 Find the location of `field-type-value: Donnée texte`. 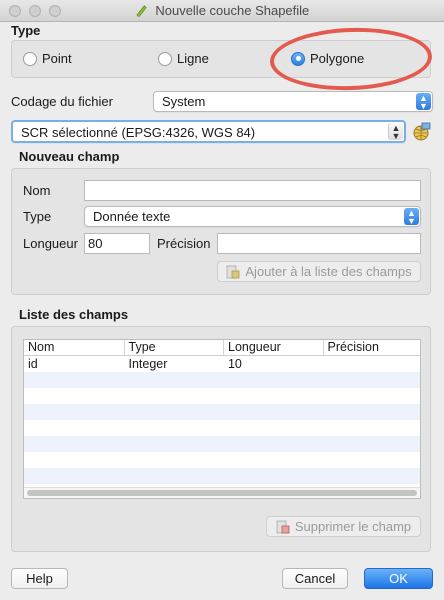

field-type-value: Donnée texte is located at coordinates (132, 216).